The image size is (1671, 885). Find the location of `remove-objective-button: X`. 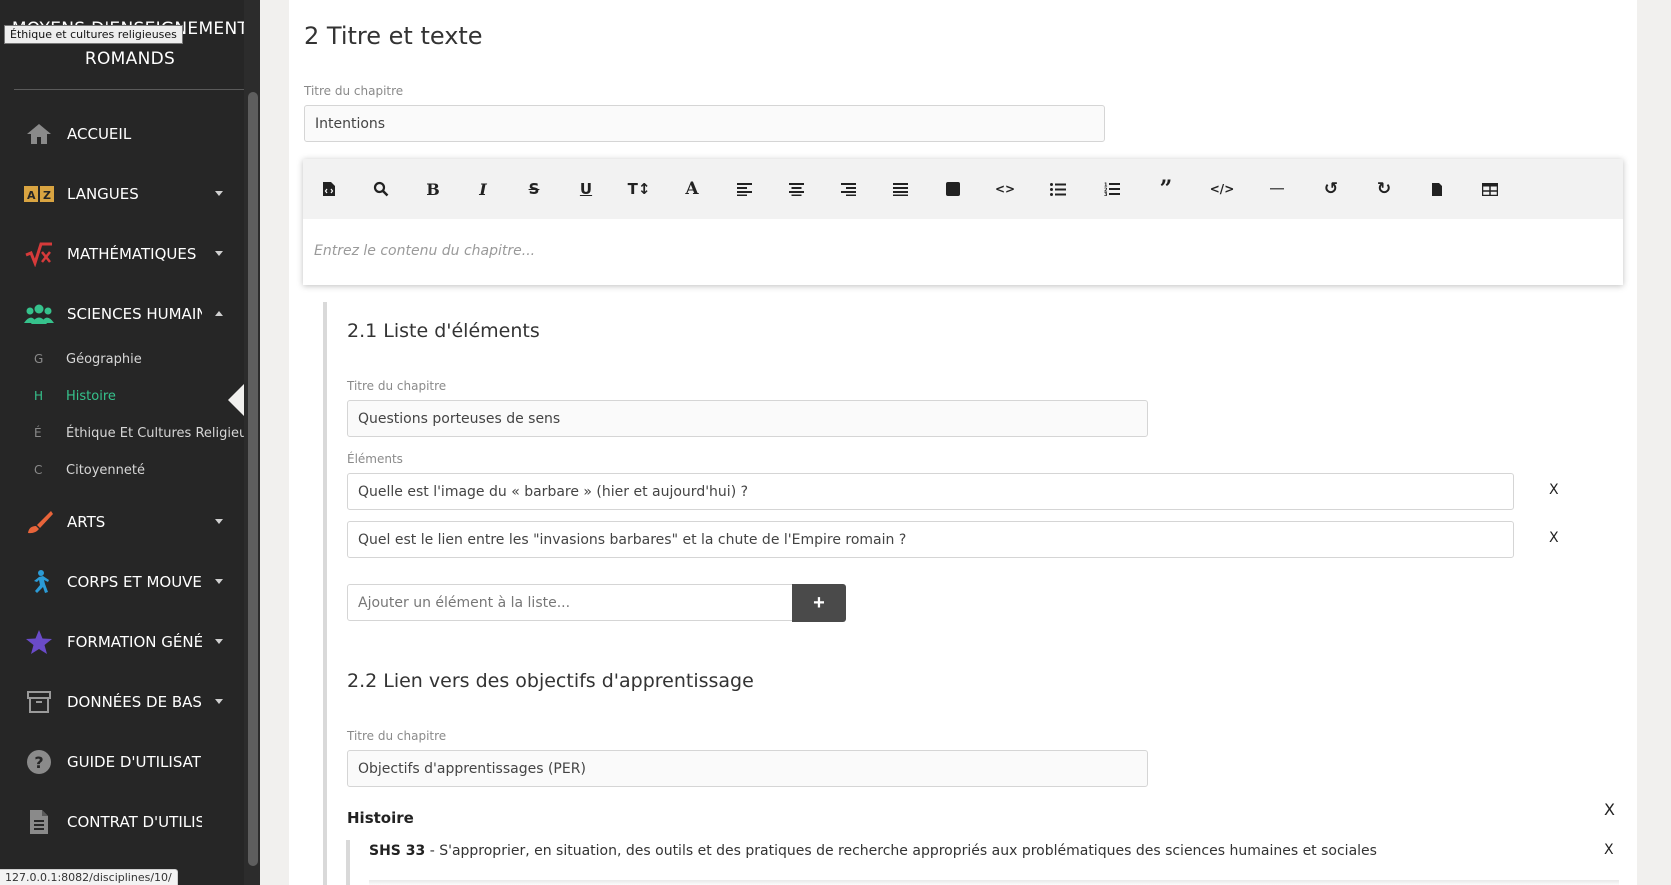

remove-objective-button: X is located at coordinates (1609, 850).